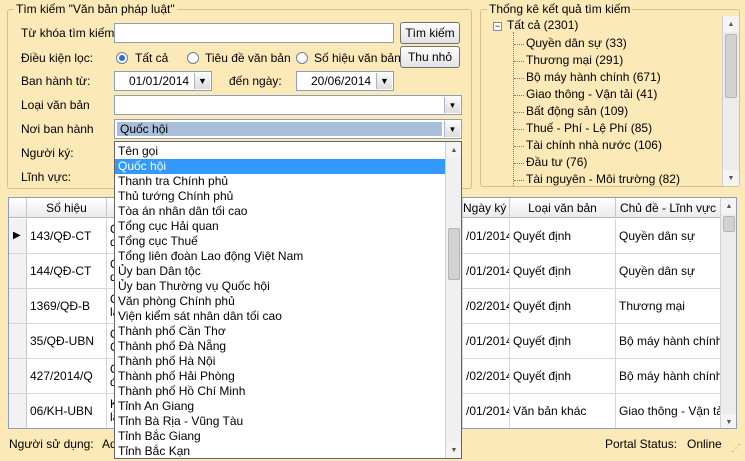 This screenshot has width=745, height=461. What do you see at coordinates (603, 179) in the screenshot?
I see `tree-item: Tài nguyên - Môi trường (82)` at bounding box center [603, 179].